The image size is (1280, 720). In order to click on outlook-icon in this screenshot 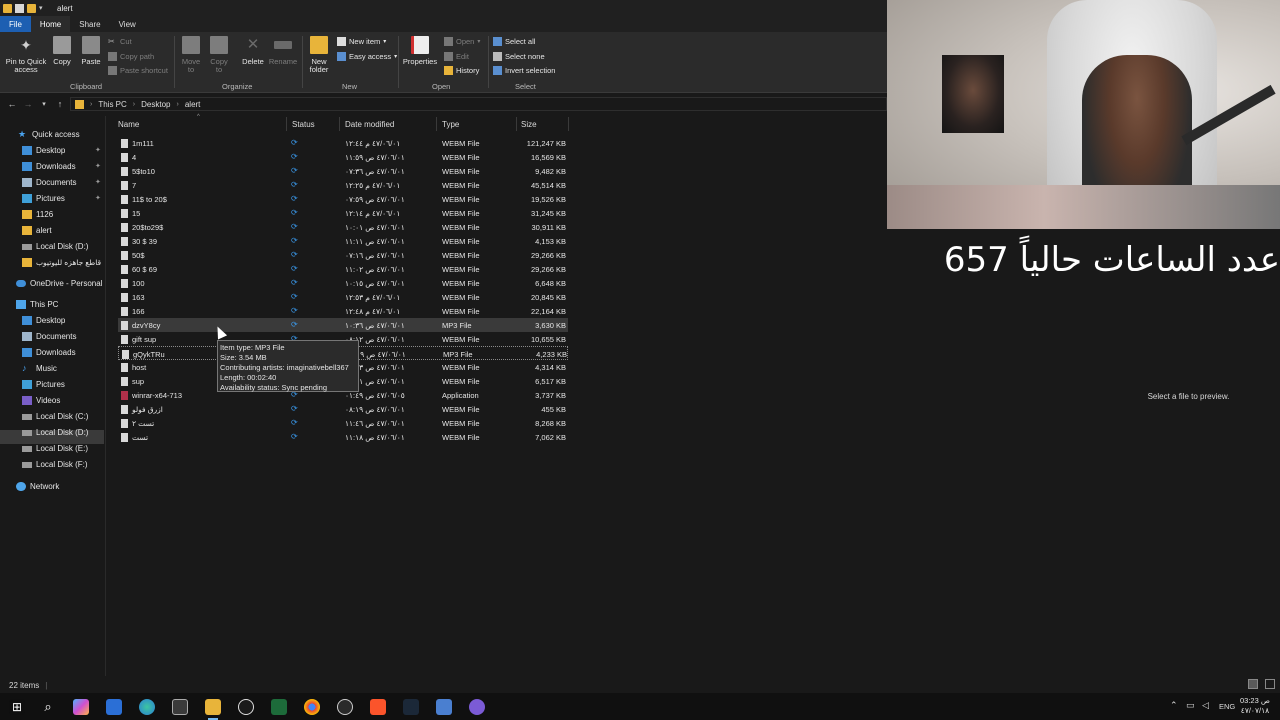, I will do `click(114, 707)`.